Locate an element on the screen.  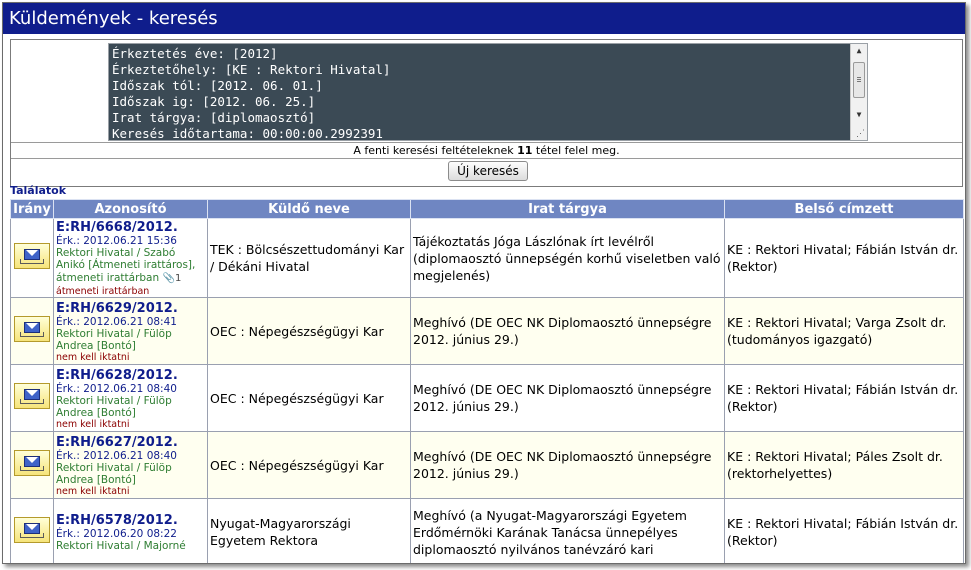
arrival-date: Érk.: 2012.06.20 08:22 is located at coordinates (116, 534).